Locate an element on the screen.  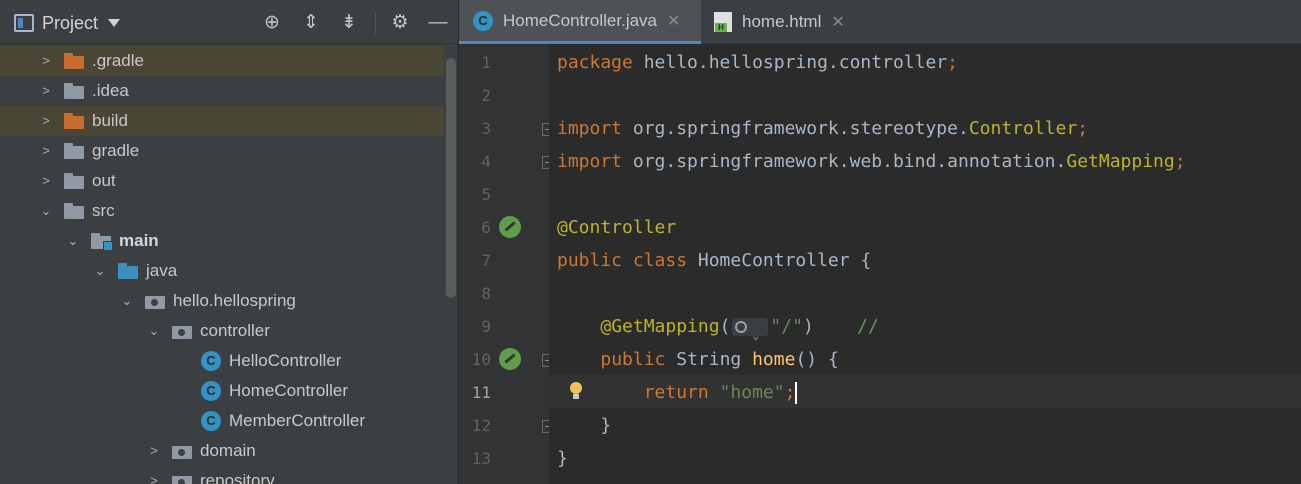
line-number: 4 is located at coordinates (486, 161).